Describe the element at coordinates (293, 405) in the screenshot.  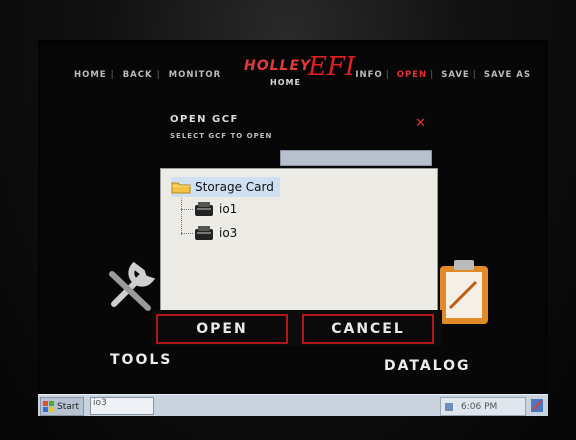
I see `taskbar: Start io3 6:06 PM` at that location.